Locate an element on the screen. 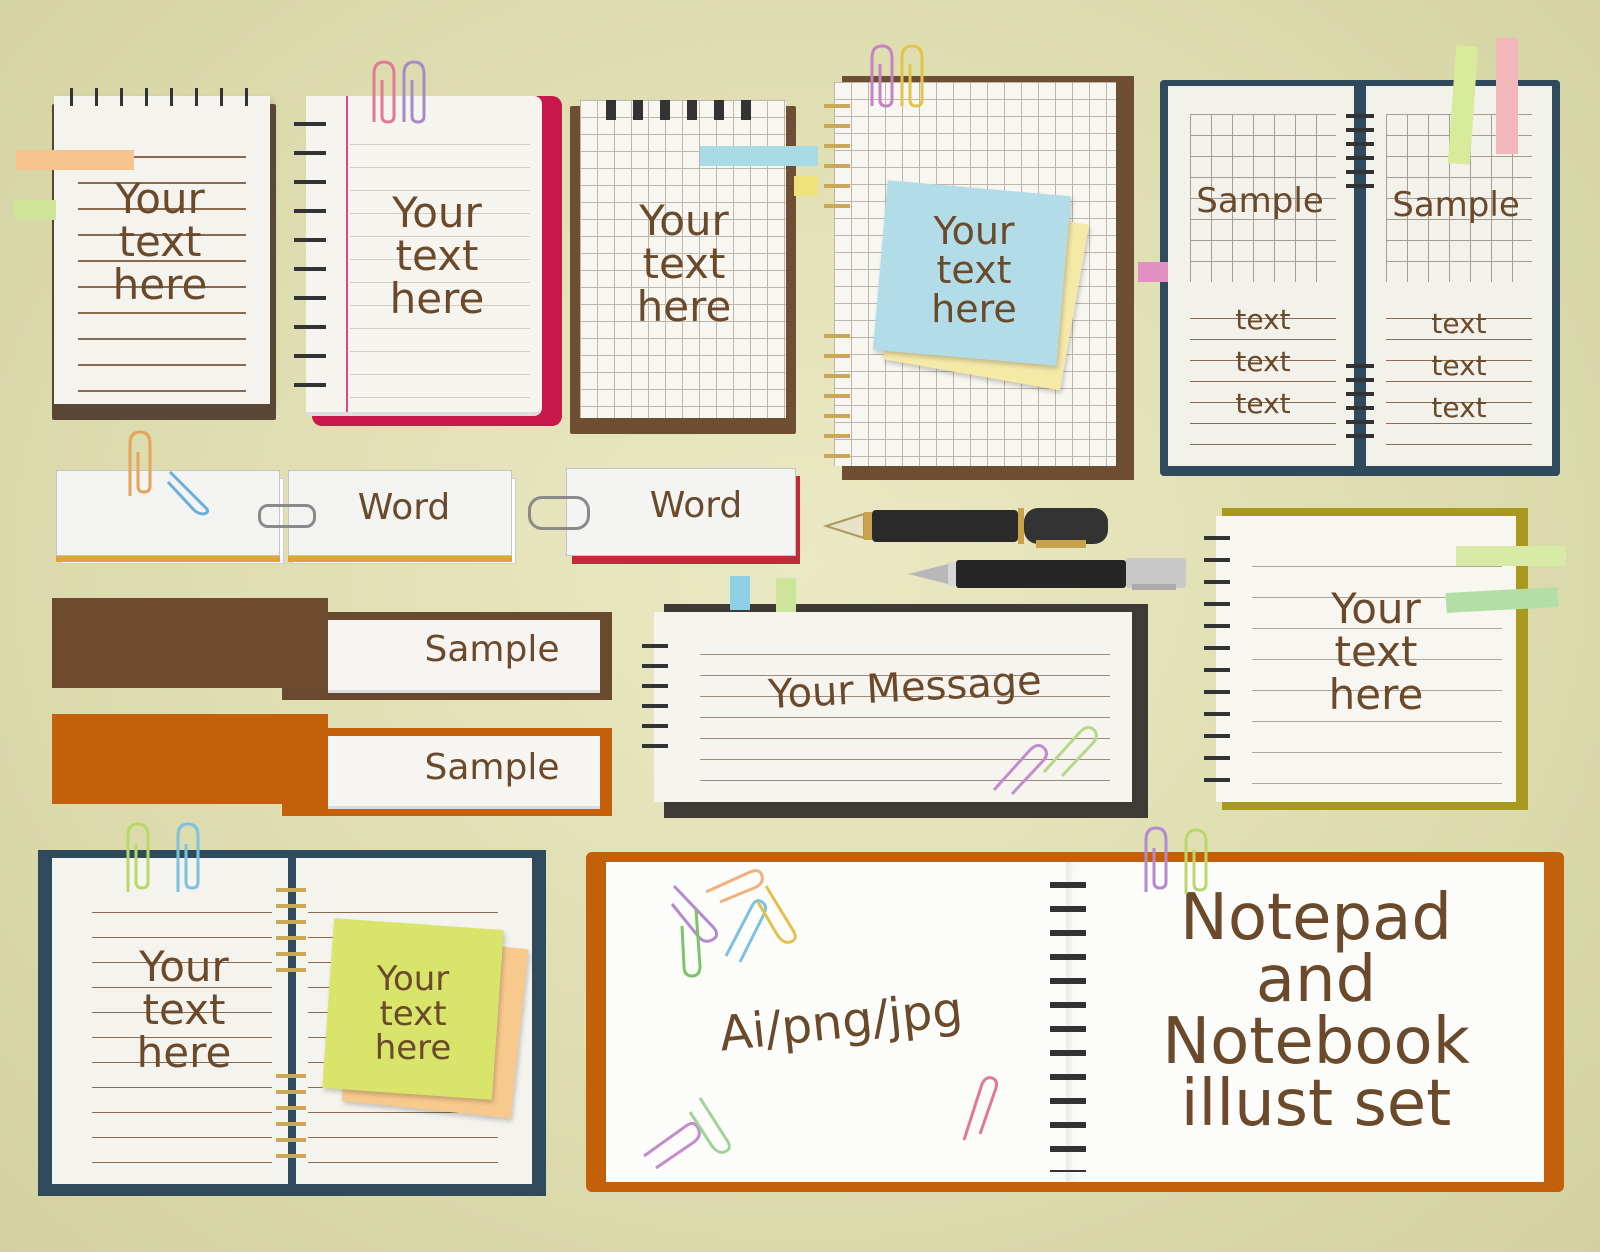 This screenshot has height=1252, width=1600. title-line: Notebook is located at coordinates (1316, 1042).